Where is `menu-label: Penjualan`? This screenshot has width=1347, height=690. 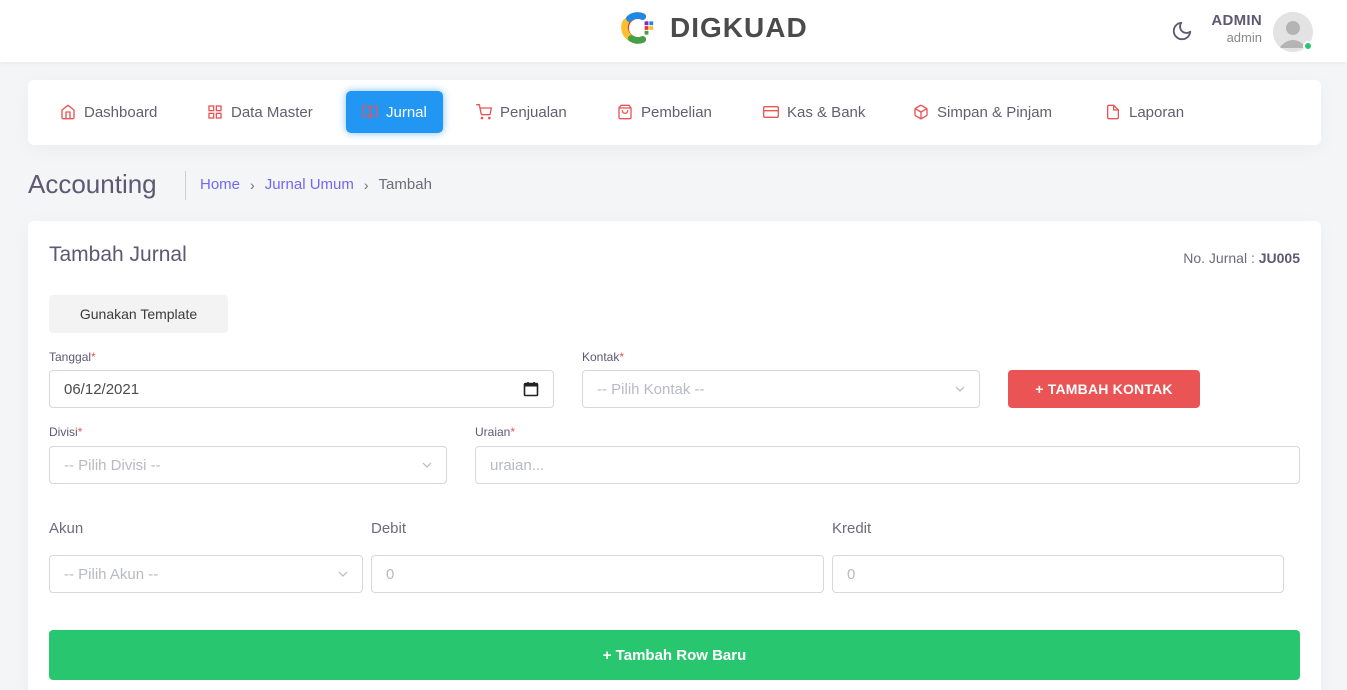
menu-label: Penjualan is located at coordinates (533, 112).